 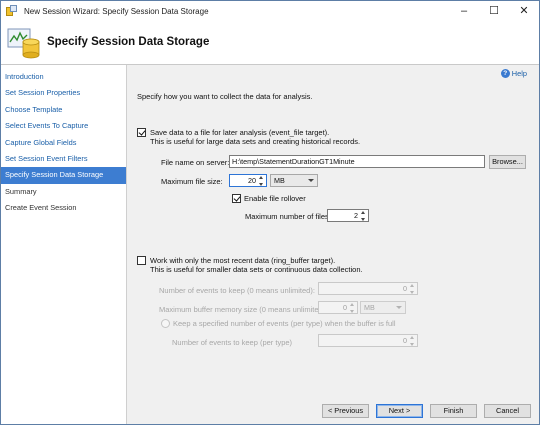 I want to click on buffer-size-value: 0, so click(x=345, y=307).